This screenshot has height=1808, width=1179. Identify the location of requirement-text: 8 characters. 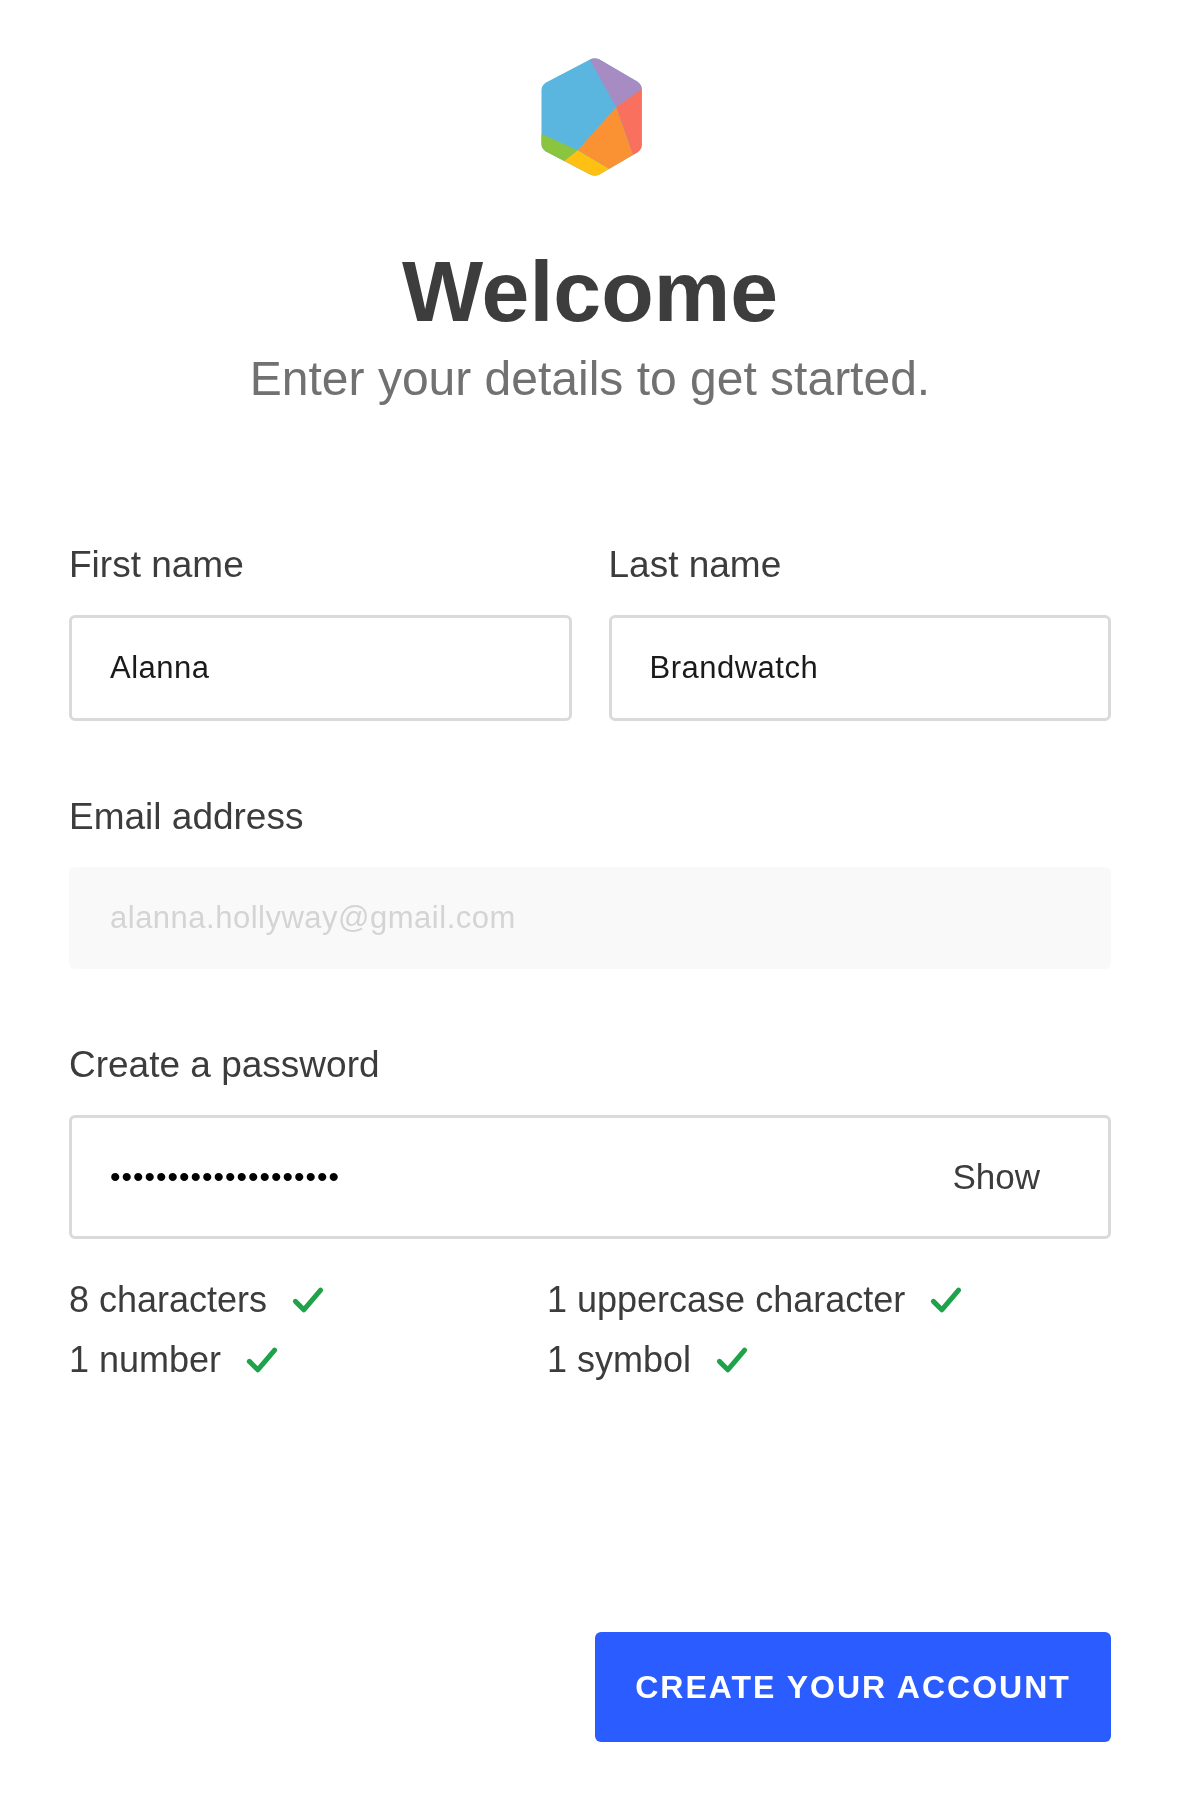
(168, 1300).